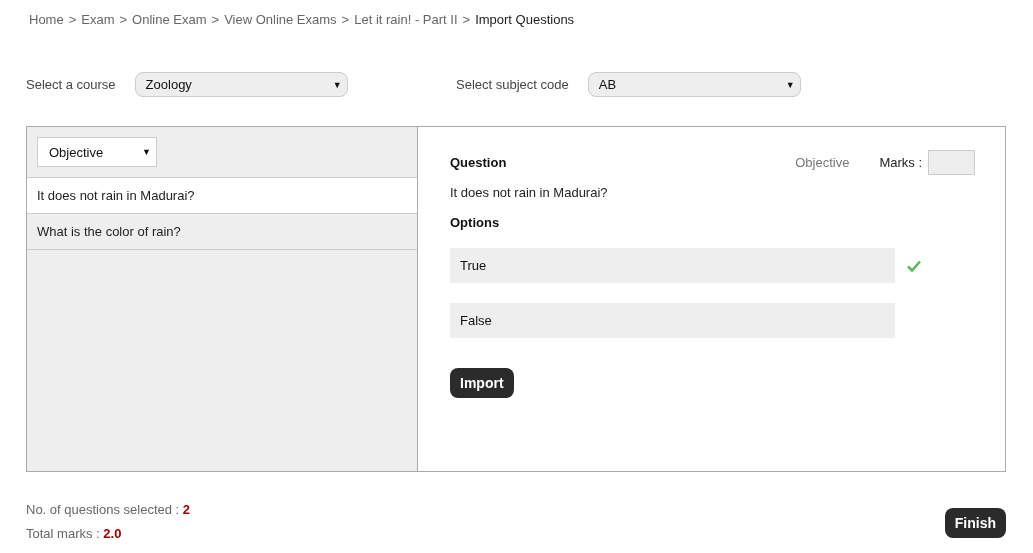 The image size is (1033, 553). What do you see at coordinates (97, 152) in the screenshot?
I see `type-dropdown: Objective ▼` at bounding box center [97, 152].